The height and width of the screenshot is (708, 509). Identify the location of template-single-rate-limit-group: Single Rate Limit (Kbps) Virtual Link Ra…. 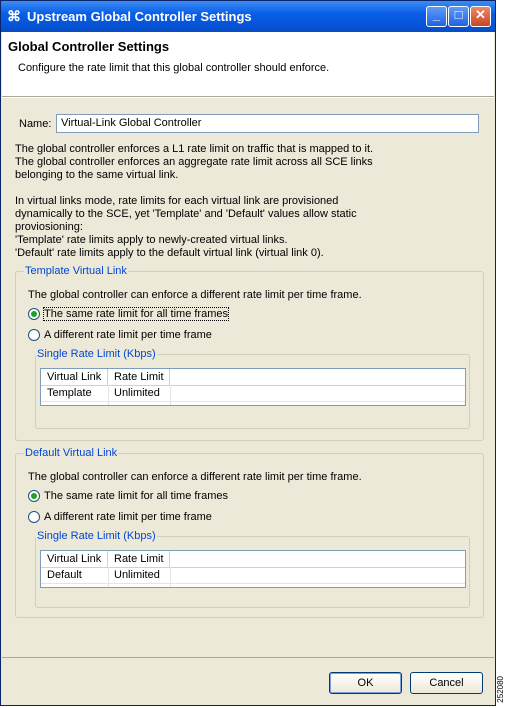
(252, 388).